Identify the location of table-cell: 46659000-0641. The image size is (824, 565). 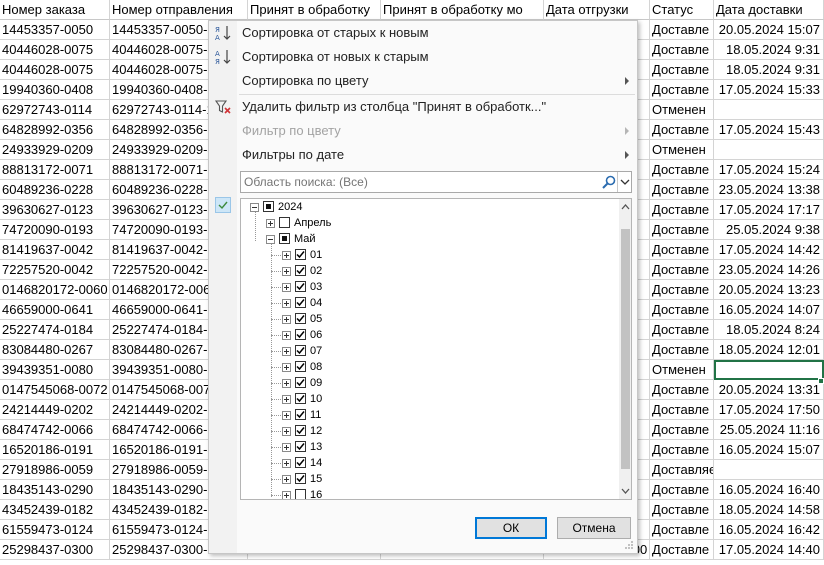
(55, 310).